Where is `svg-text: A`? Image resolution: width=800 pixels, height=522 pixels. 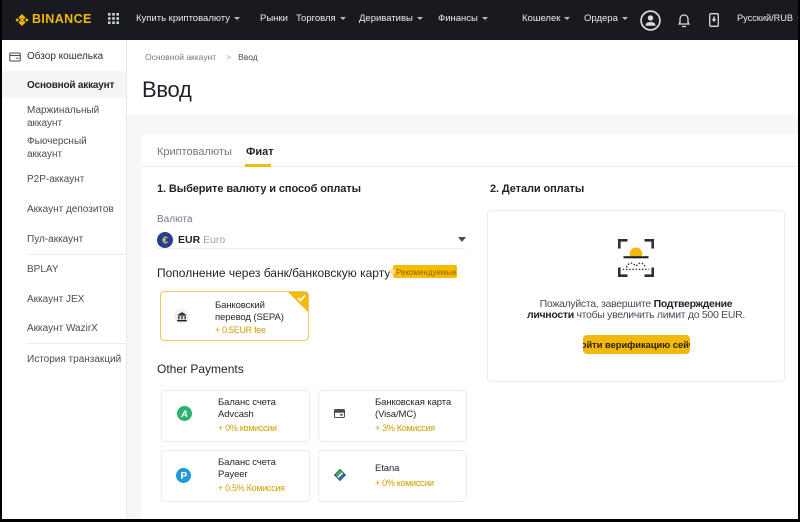 svg-text: A is located at coordinates (184, 414).